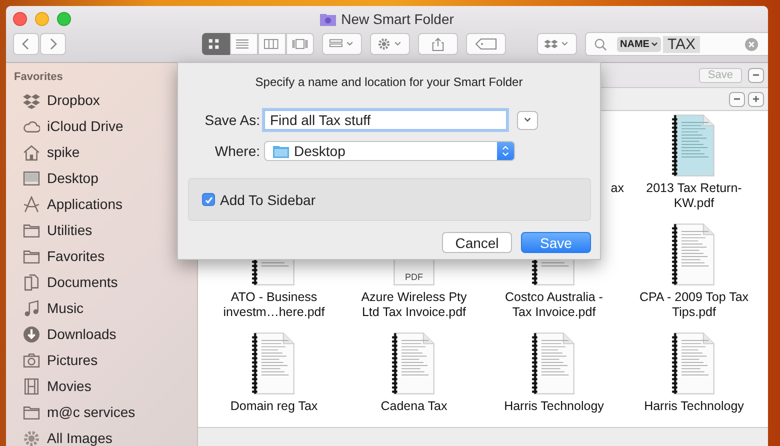 This screenshot has width=780, height=446. Describe the element at coordinates (237, 151) in the screenshot. I see `where-label: Where:` at that location.